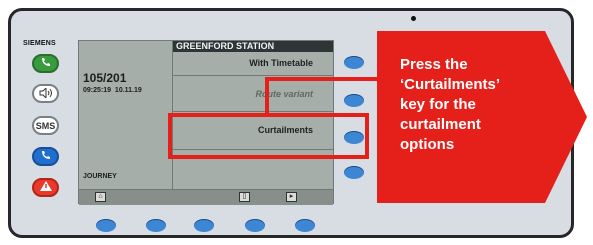  I want to click on sms-icon: SMS, so click(45, 125).